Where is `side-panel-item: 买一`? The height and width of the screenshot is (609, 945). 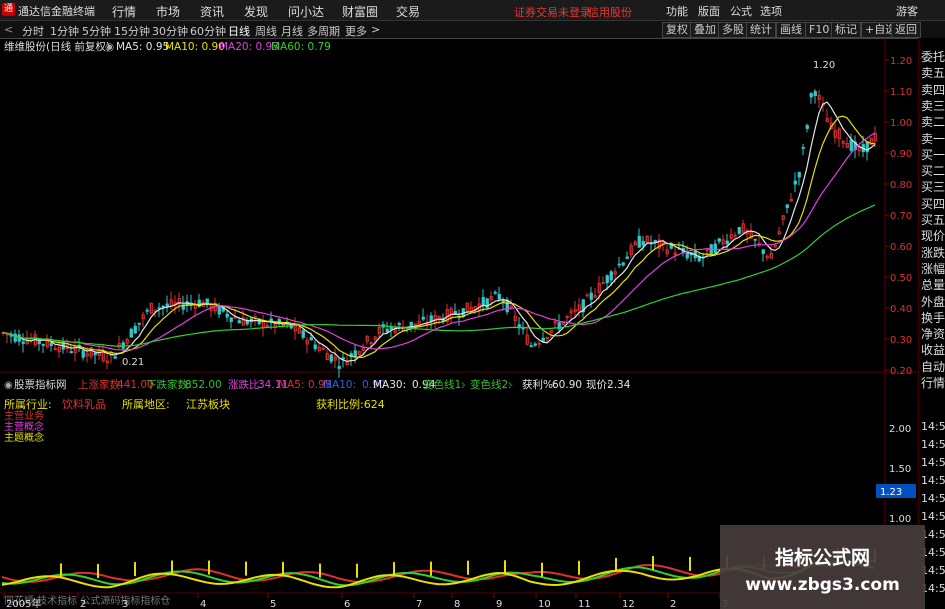 side-panel-item: 买一 is located at coordinates (933, 154).